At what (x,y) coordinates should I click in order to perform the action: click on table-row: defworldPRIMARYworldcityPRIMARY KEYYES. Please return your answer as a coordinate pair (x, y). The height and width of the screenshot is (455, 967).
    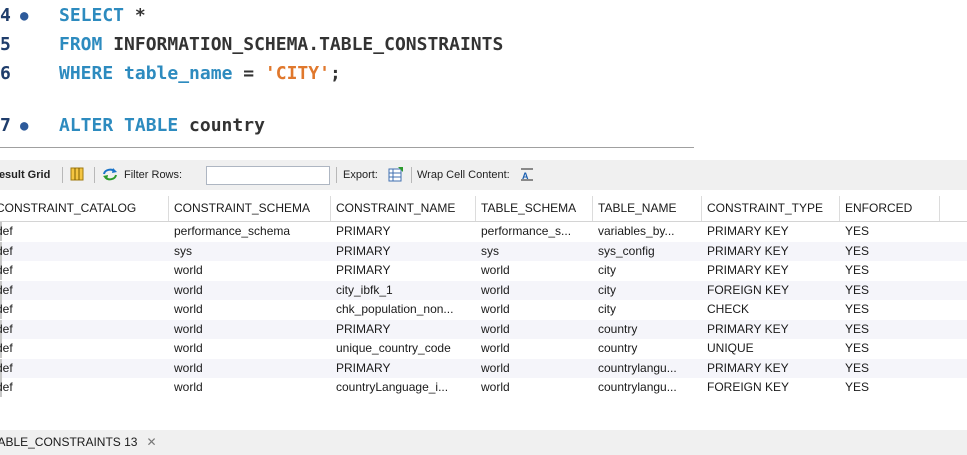
    Looking at the image, I should click on (483, 270).